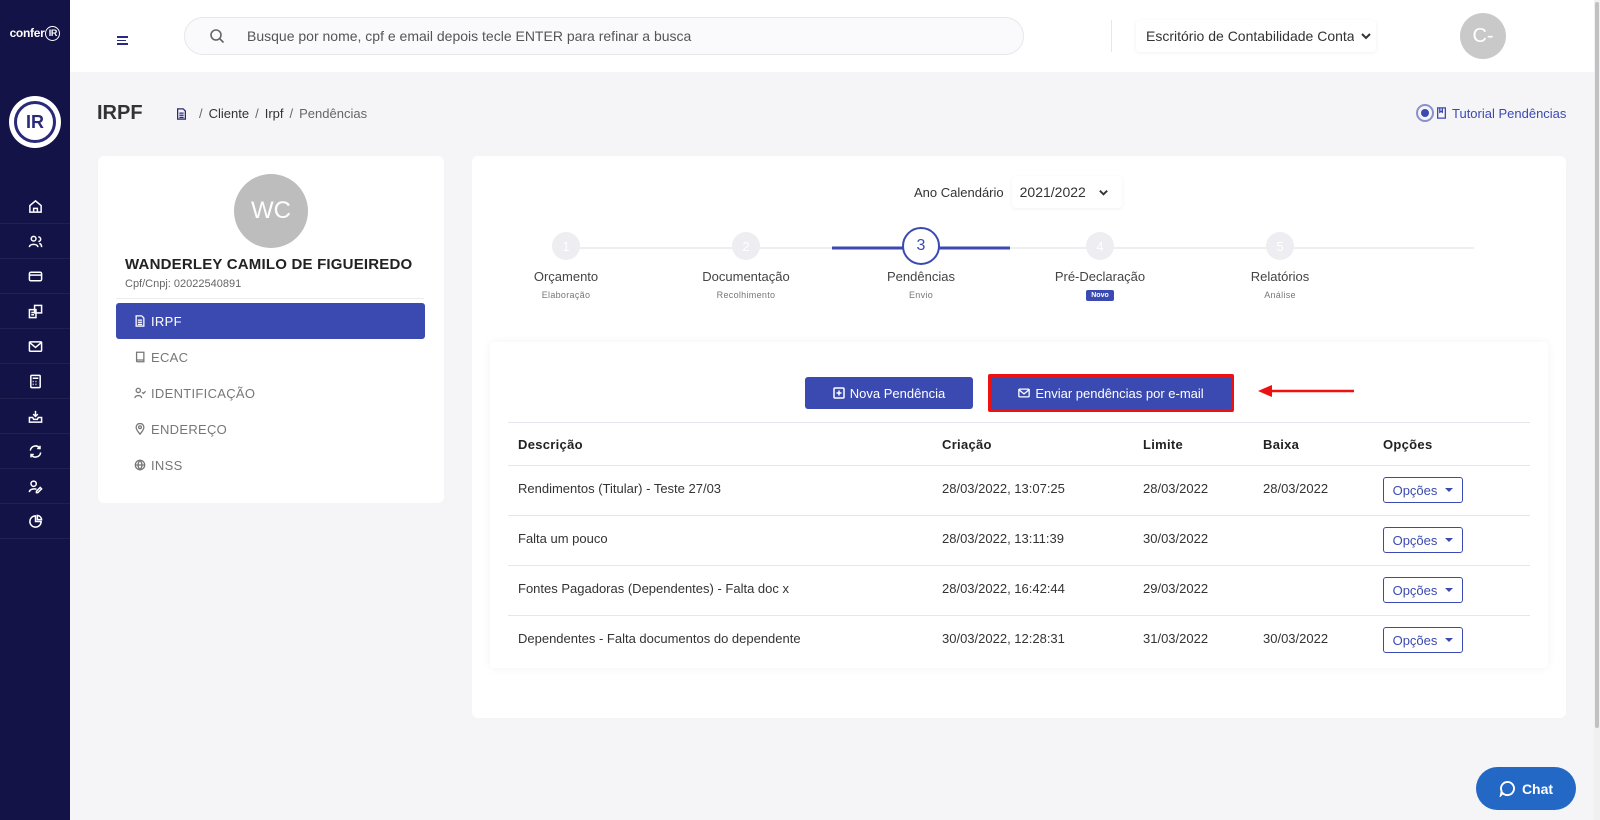 The width and height of the screenshot is (1600, 820). I want to click on new-badge: Novo, so click(1100, 295).